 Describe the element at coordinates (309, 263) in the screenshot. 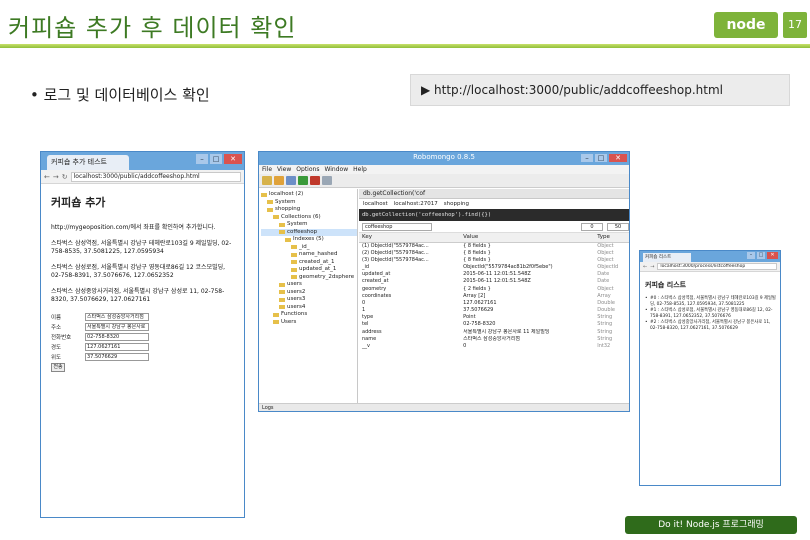

I see `tree-node: created_at_1` at that location.